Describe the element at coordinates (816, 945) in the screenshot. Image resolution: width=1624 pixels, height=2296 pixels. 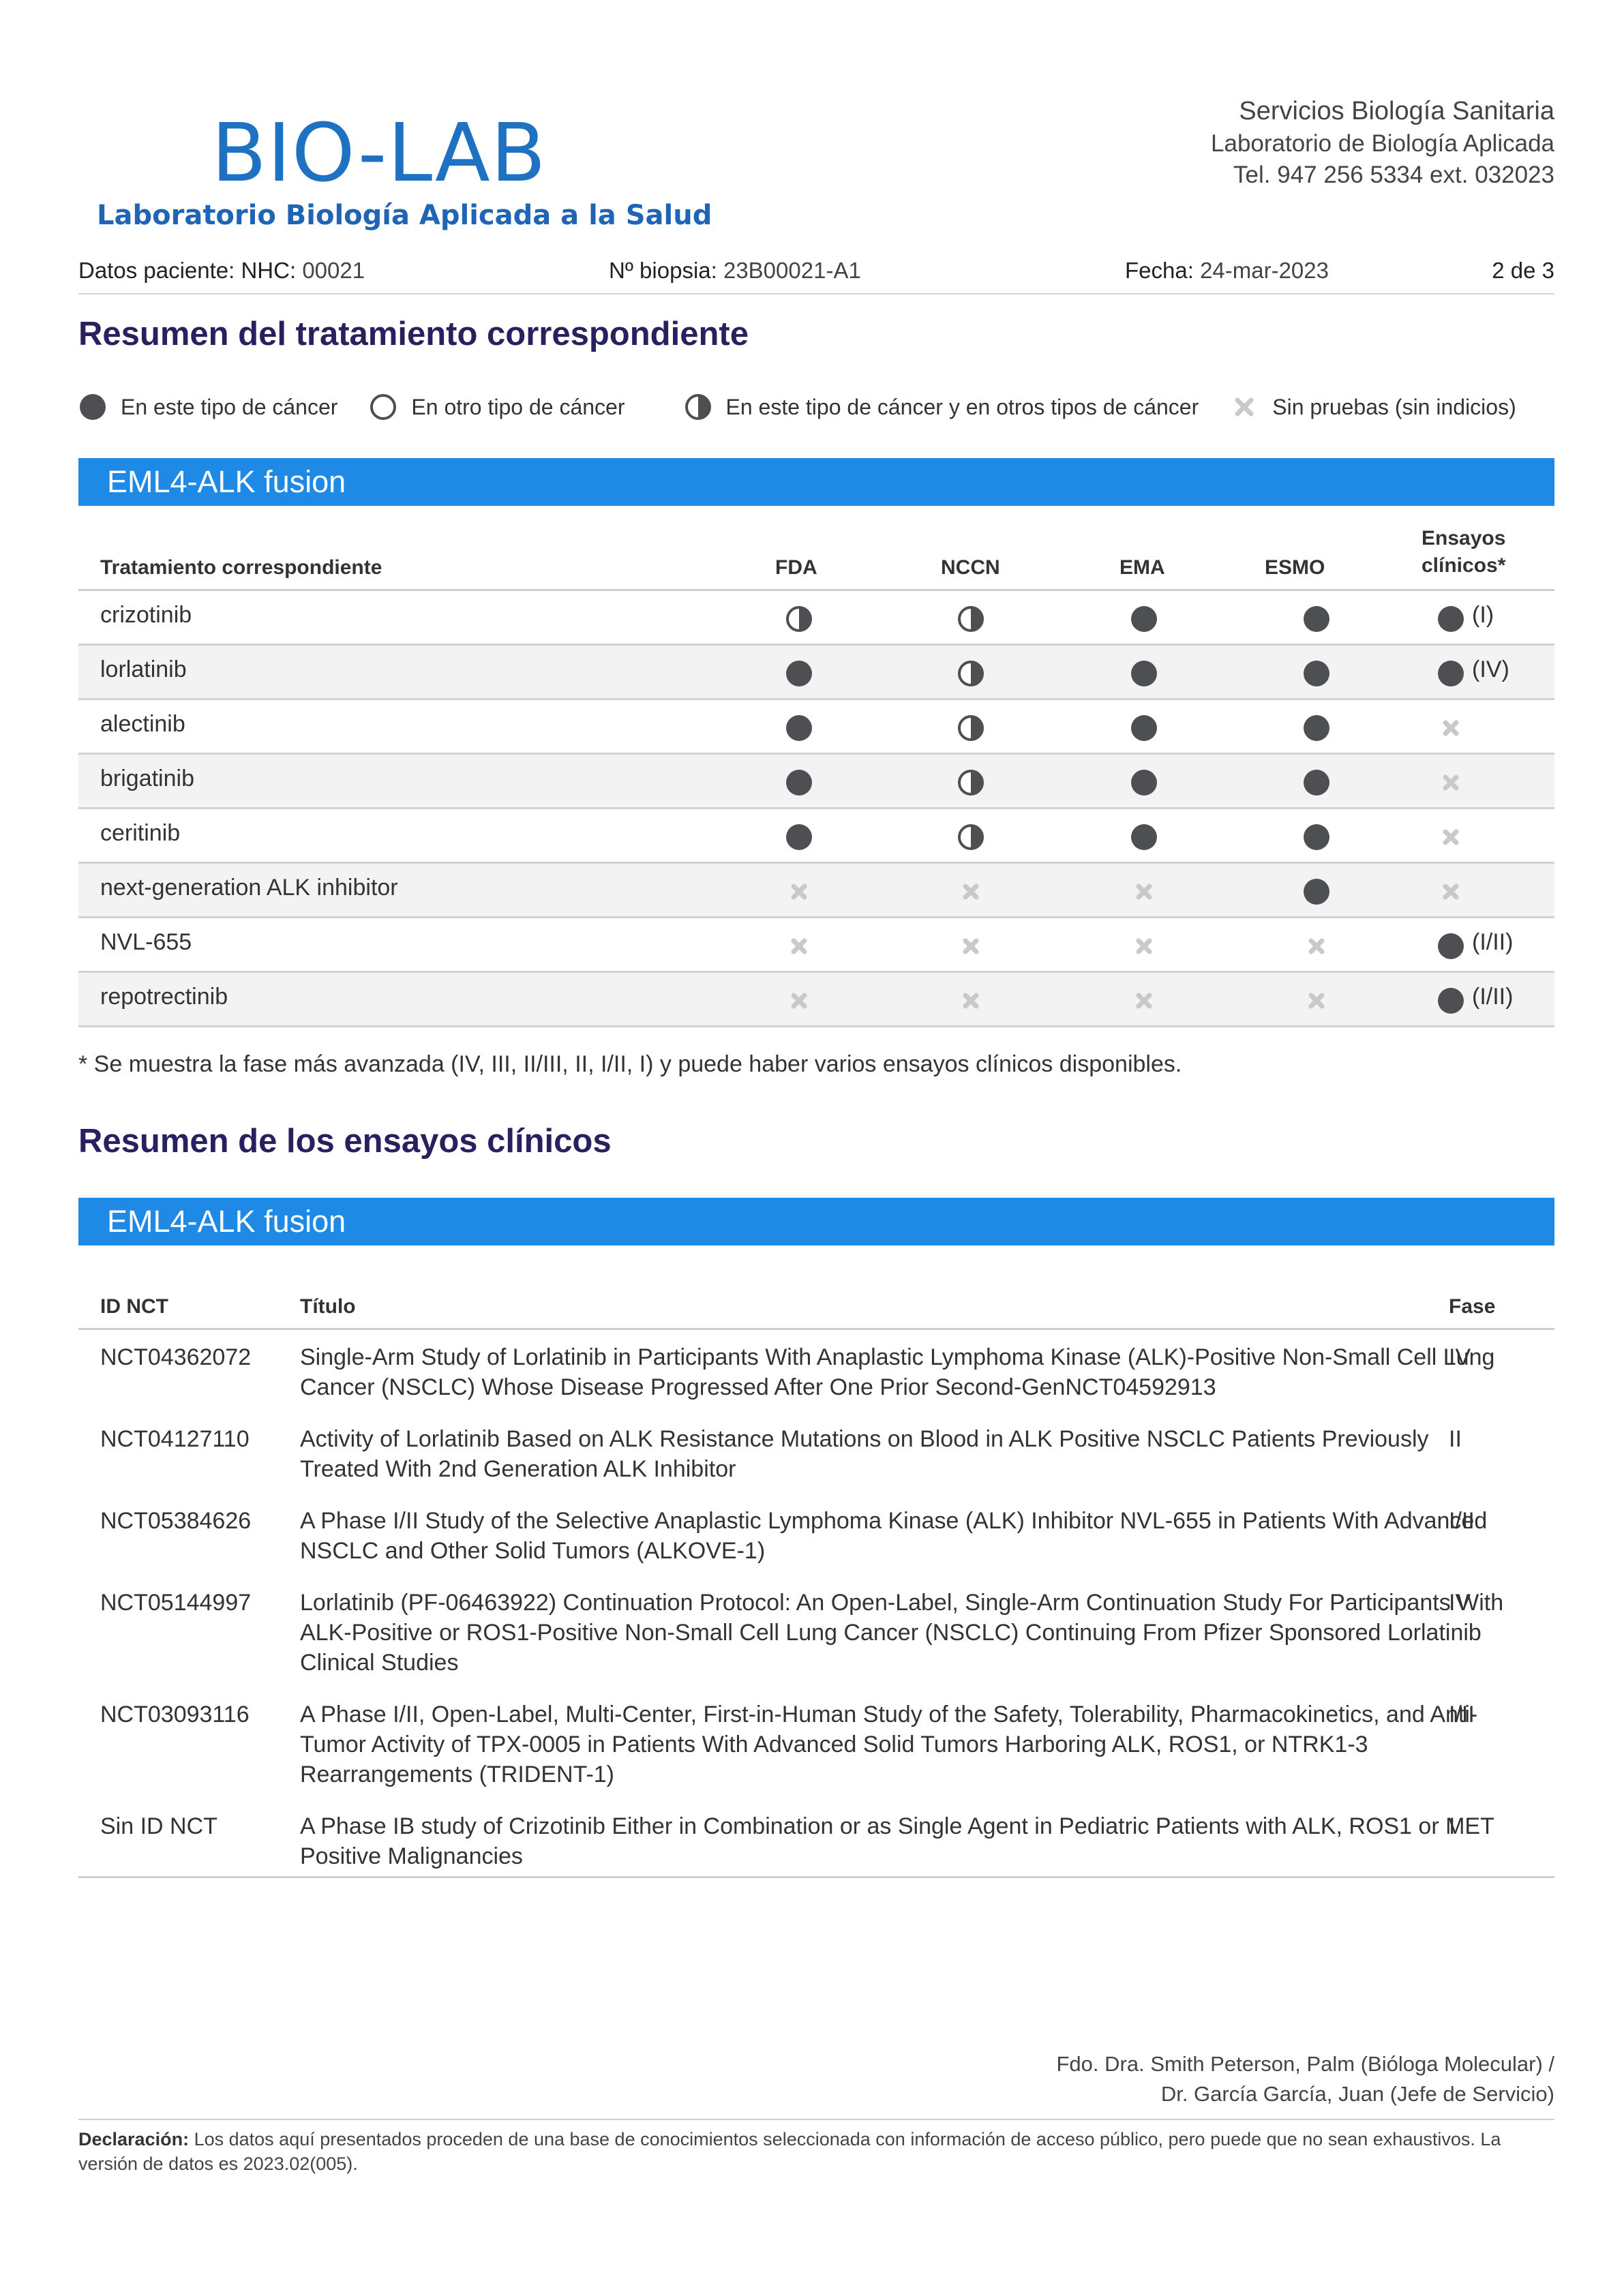
I see `treatment-row: NVL-655 (I/II)` at that location.